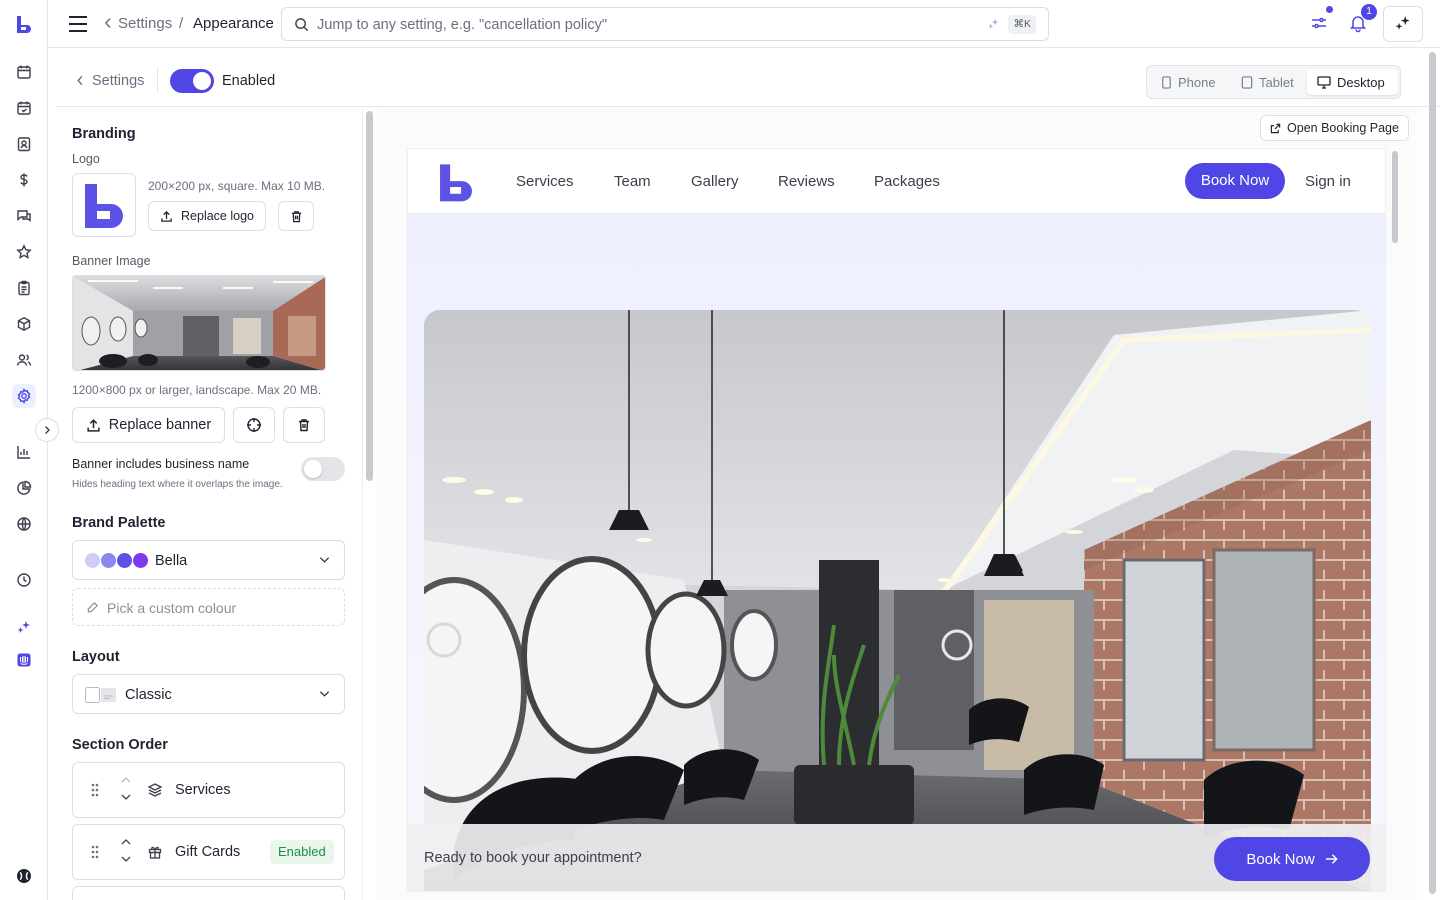 The image size is (1440, 900). Describe the element at coordinates (148, 425) in the screenshot. I see `replace-banner-button: Replace banner` at that location.